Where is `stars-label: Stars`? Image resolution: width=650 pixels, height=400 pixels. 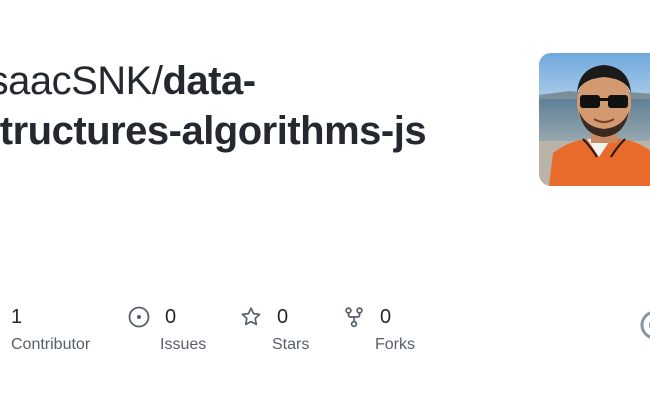
stars-label: Stars is located at coordinates (291, 344).